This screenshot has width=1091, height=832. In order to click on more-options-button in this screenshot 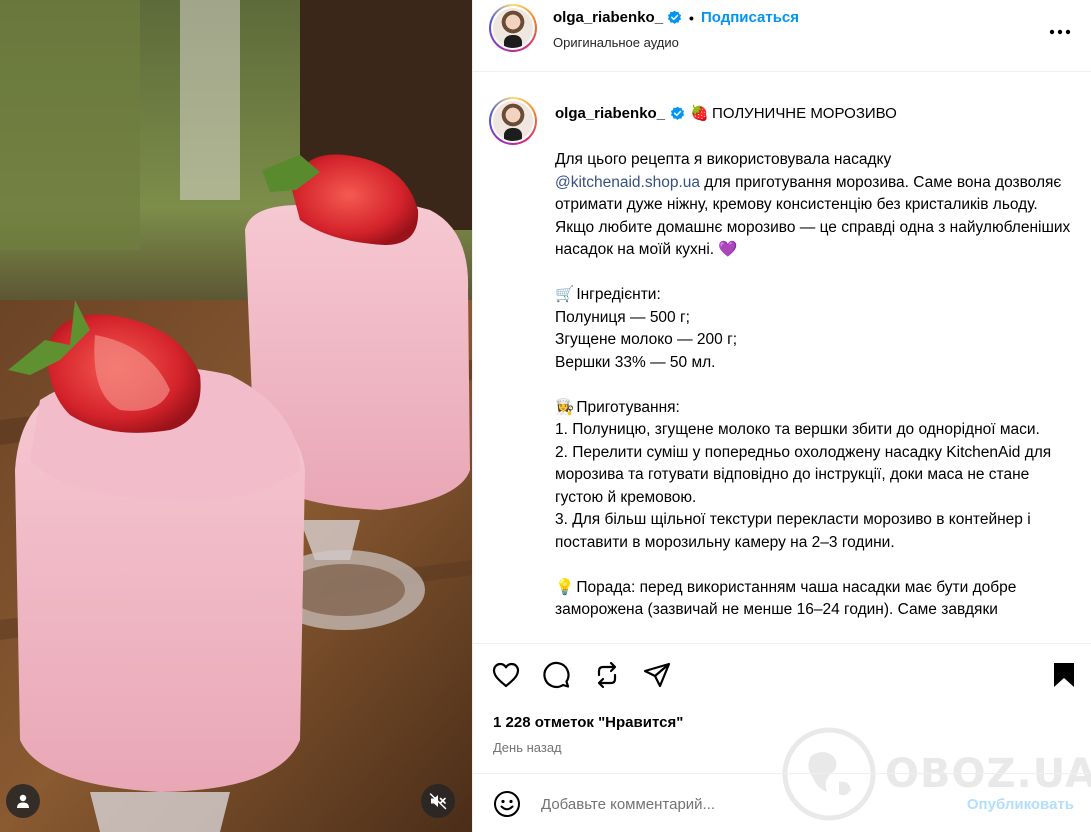, I will do `click(1060, 32)`.